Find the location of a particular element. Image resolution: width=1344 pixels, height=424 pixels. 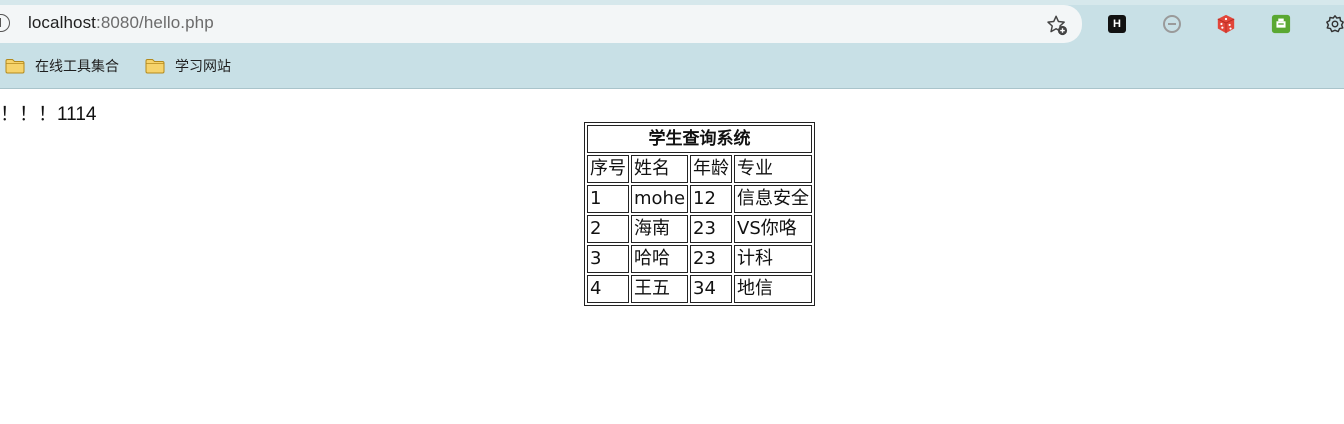

table-row: 2 海南 23 VS你咯 is located at coordinates (700, 229).